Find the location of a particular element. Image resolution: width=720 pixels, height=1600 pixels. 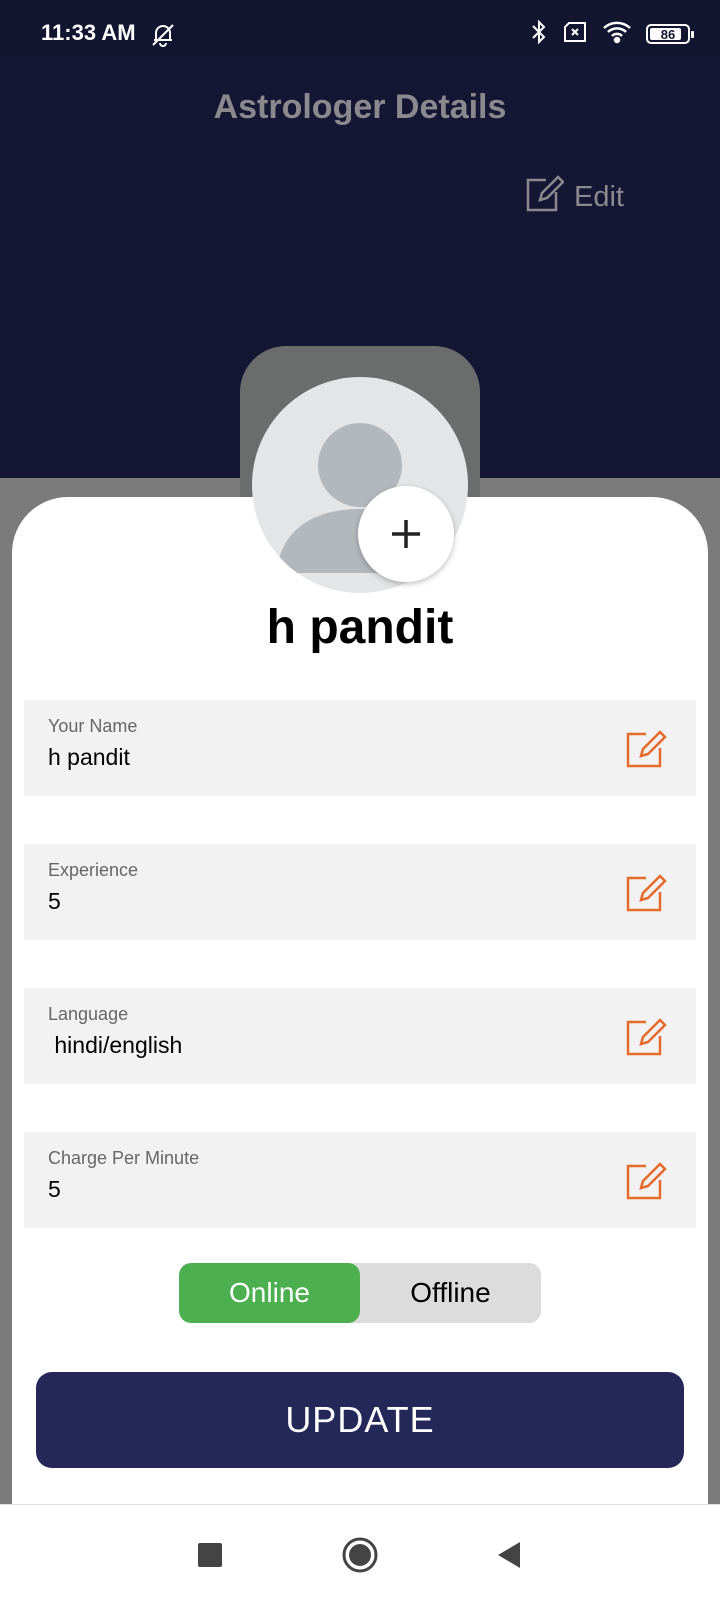

update-button: UPDATE is located at coordinates (360, 1420).